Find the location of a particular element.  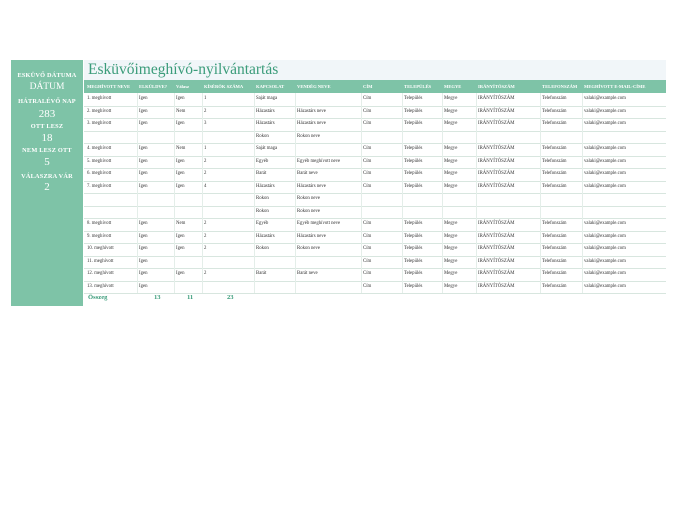

cell-guest-companion-name: Egyéb meghívott neve is located at coordinates (329, 162).